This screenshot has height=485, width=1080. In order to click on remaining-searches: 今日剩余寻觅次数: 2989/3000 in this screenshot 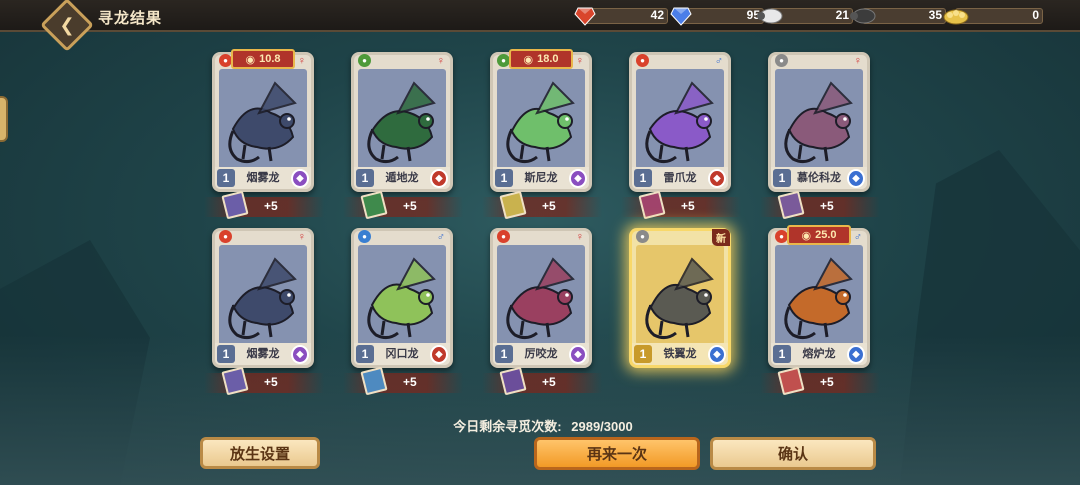, I will do `click(540, 425)`.